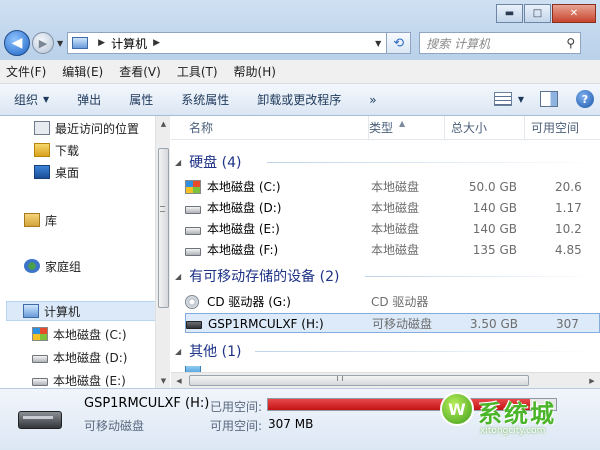 This screenshot has height=450, width=600. Describe the element at coordinates (458, 43) in the screenshot. I see `search-placeholder: 搜索 计算机` at that location.